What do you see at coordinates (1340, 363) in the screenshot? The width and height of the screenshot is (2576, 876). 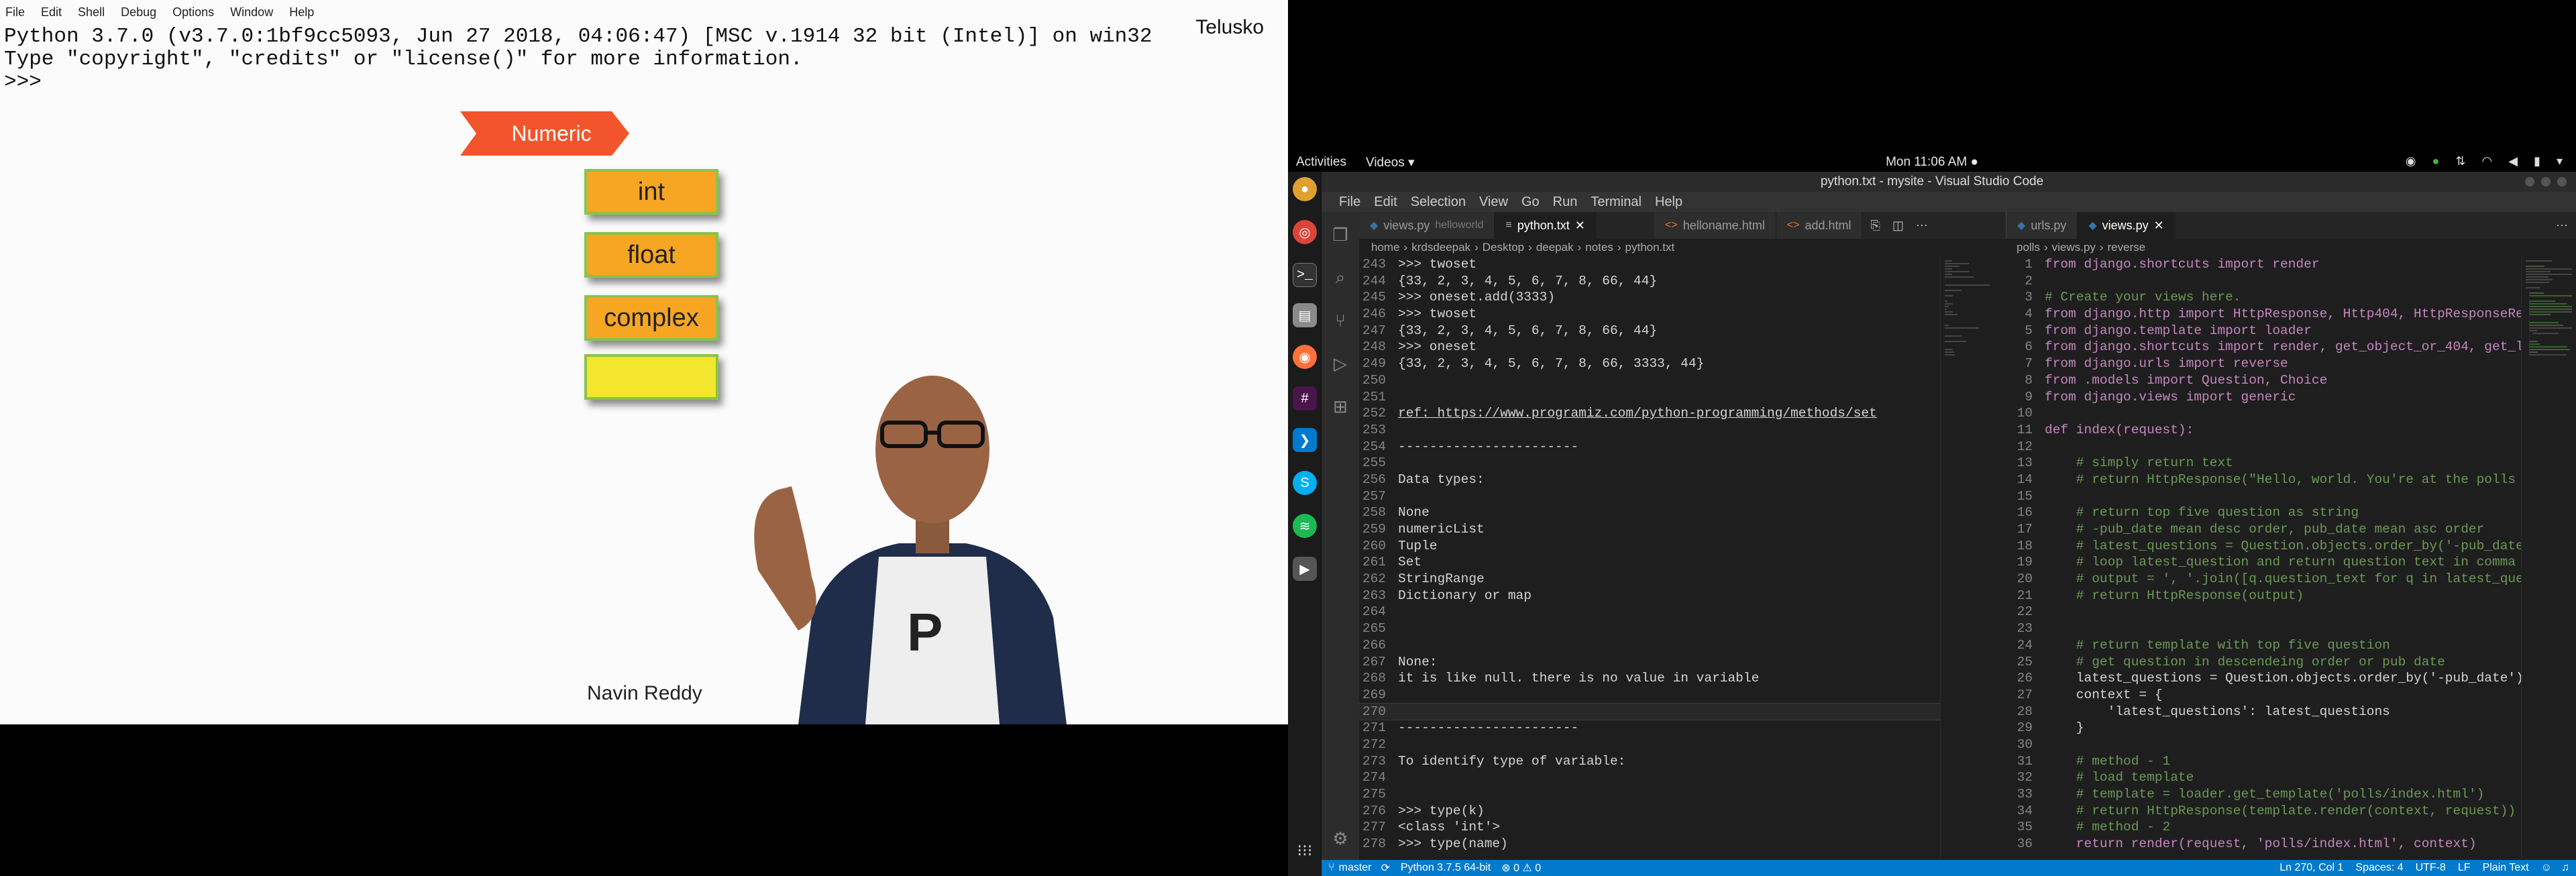 I see `run-debug-icon: ▷` at bounding box center [1340, 363].